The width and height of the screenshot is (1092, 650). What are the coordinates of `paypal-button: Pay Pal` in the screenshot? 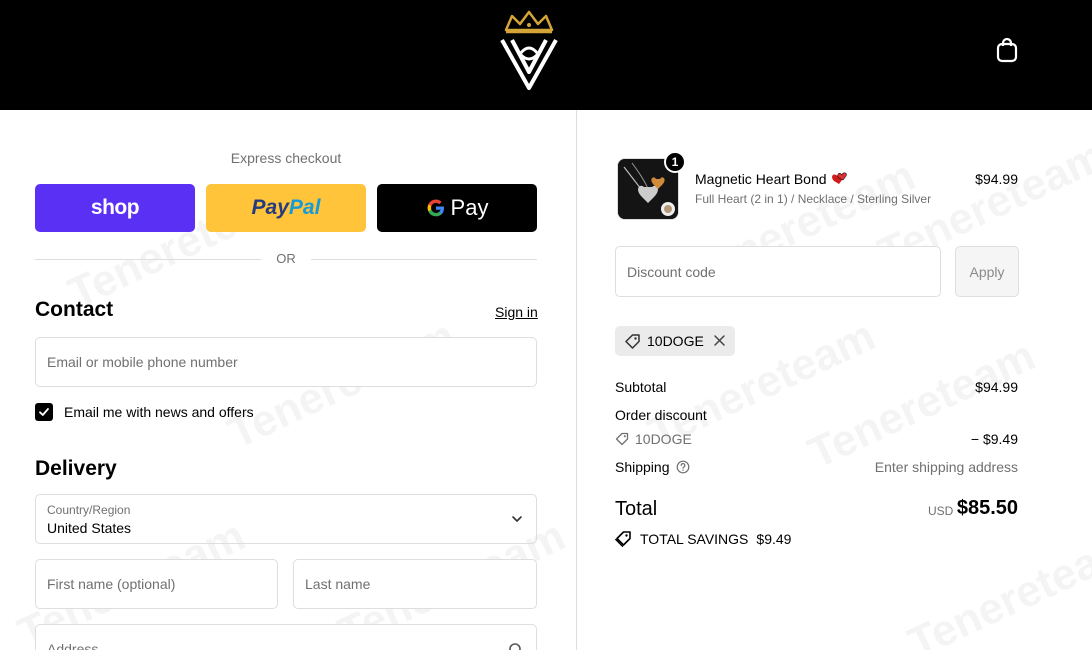 It's located at (286, 208).